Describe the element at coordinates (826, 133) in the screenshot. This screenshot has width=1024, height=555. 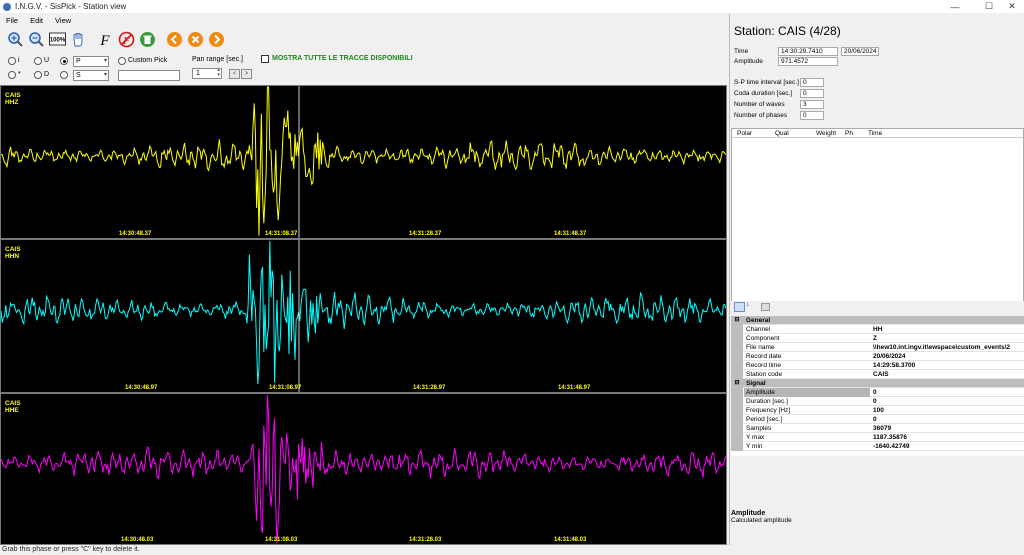
I see `col-weight: Weight` at that location.